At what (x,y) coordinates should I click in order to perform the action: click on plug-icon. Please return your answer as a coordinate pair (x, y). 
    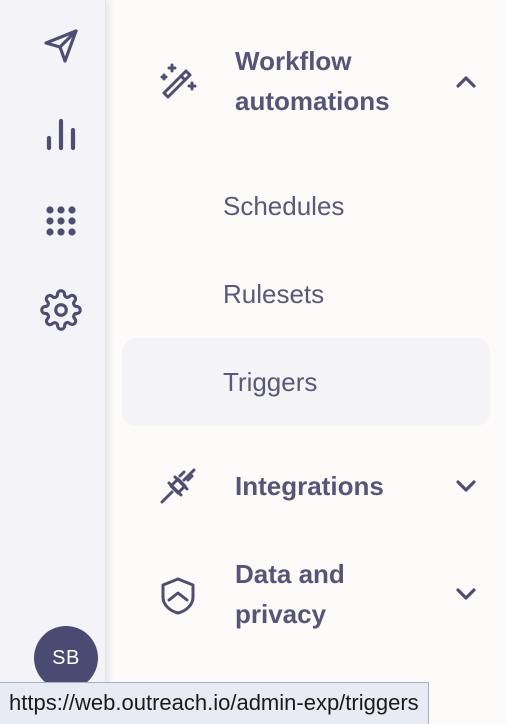
    Looking at the image, I should click on (178, 486).